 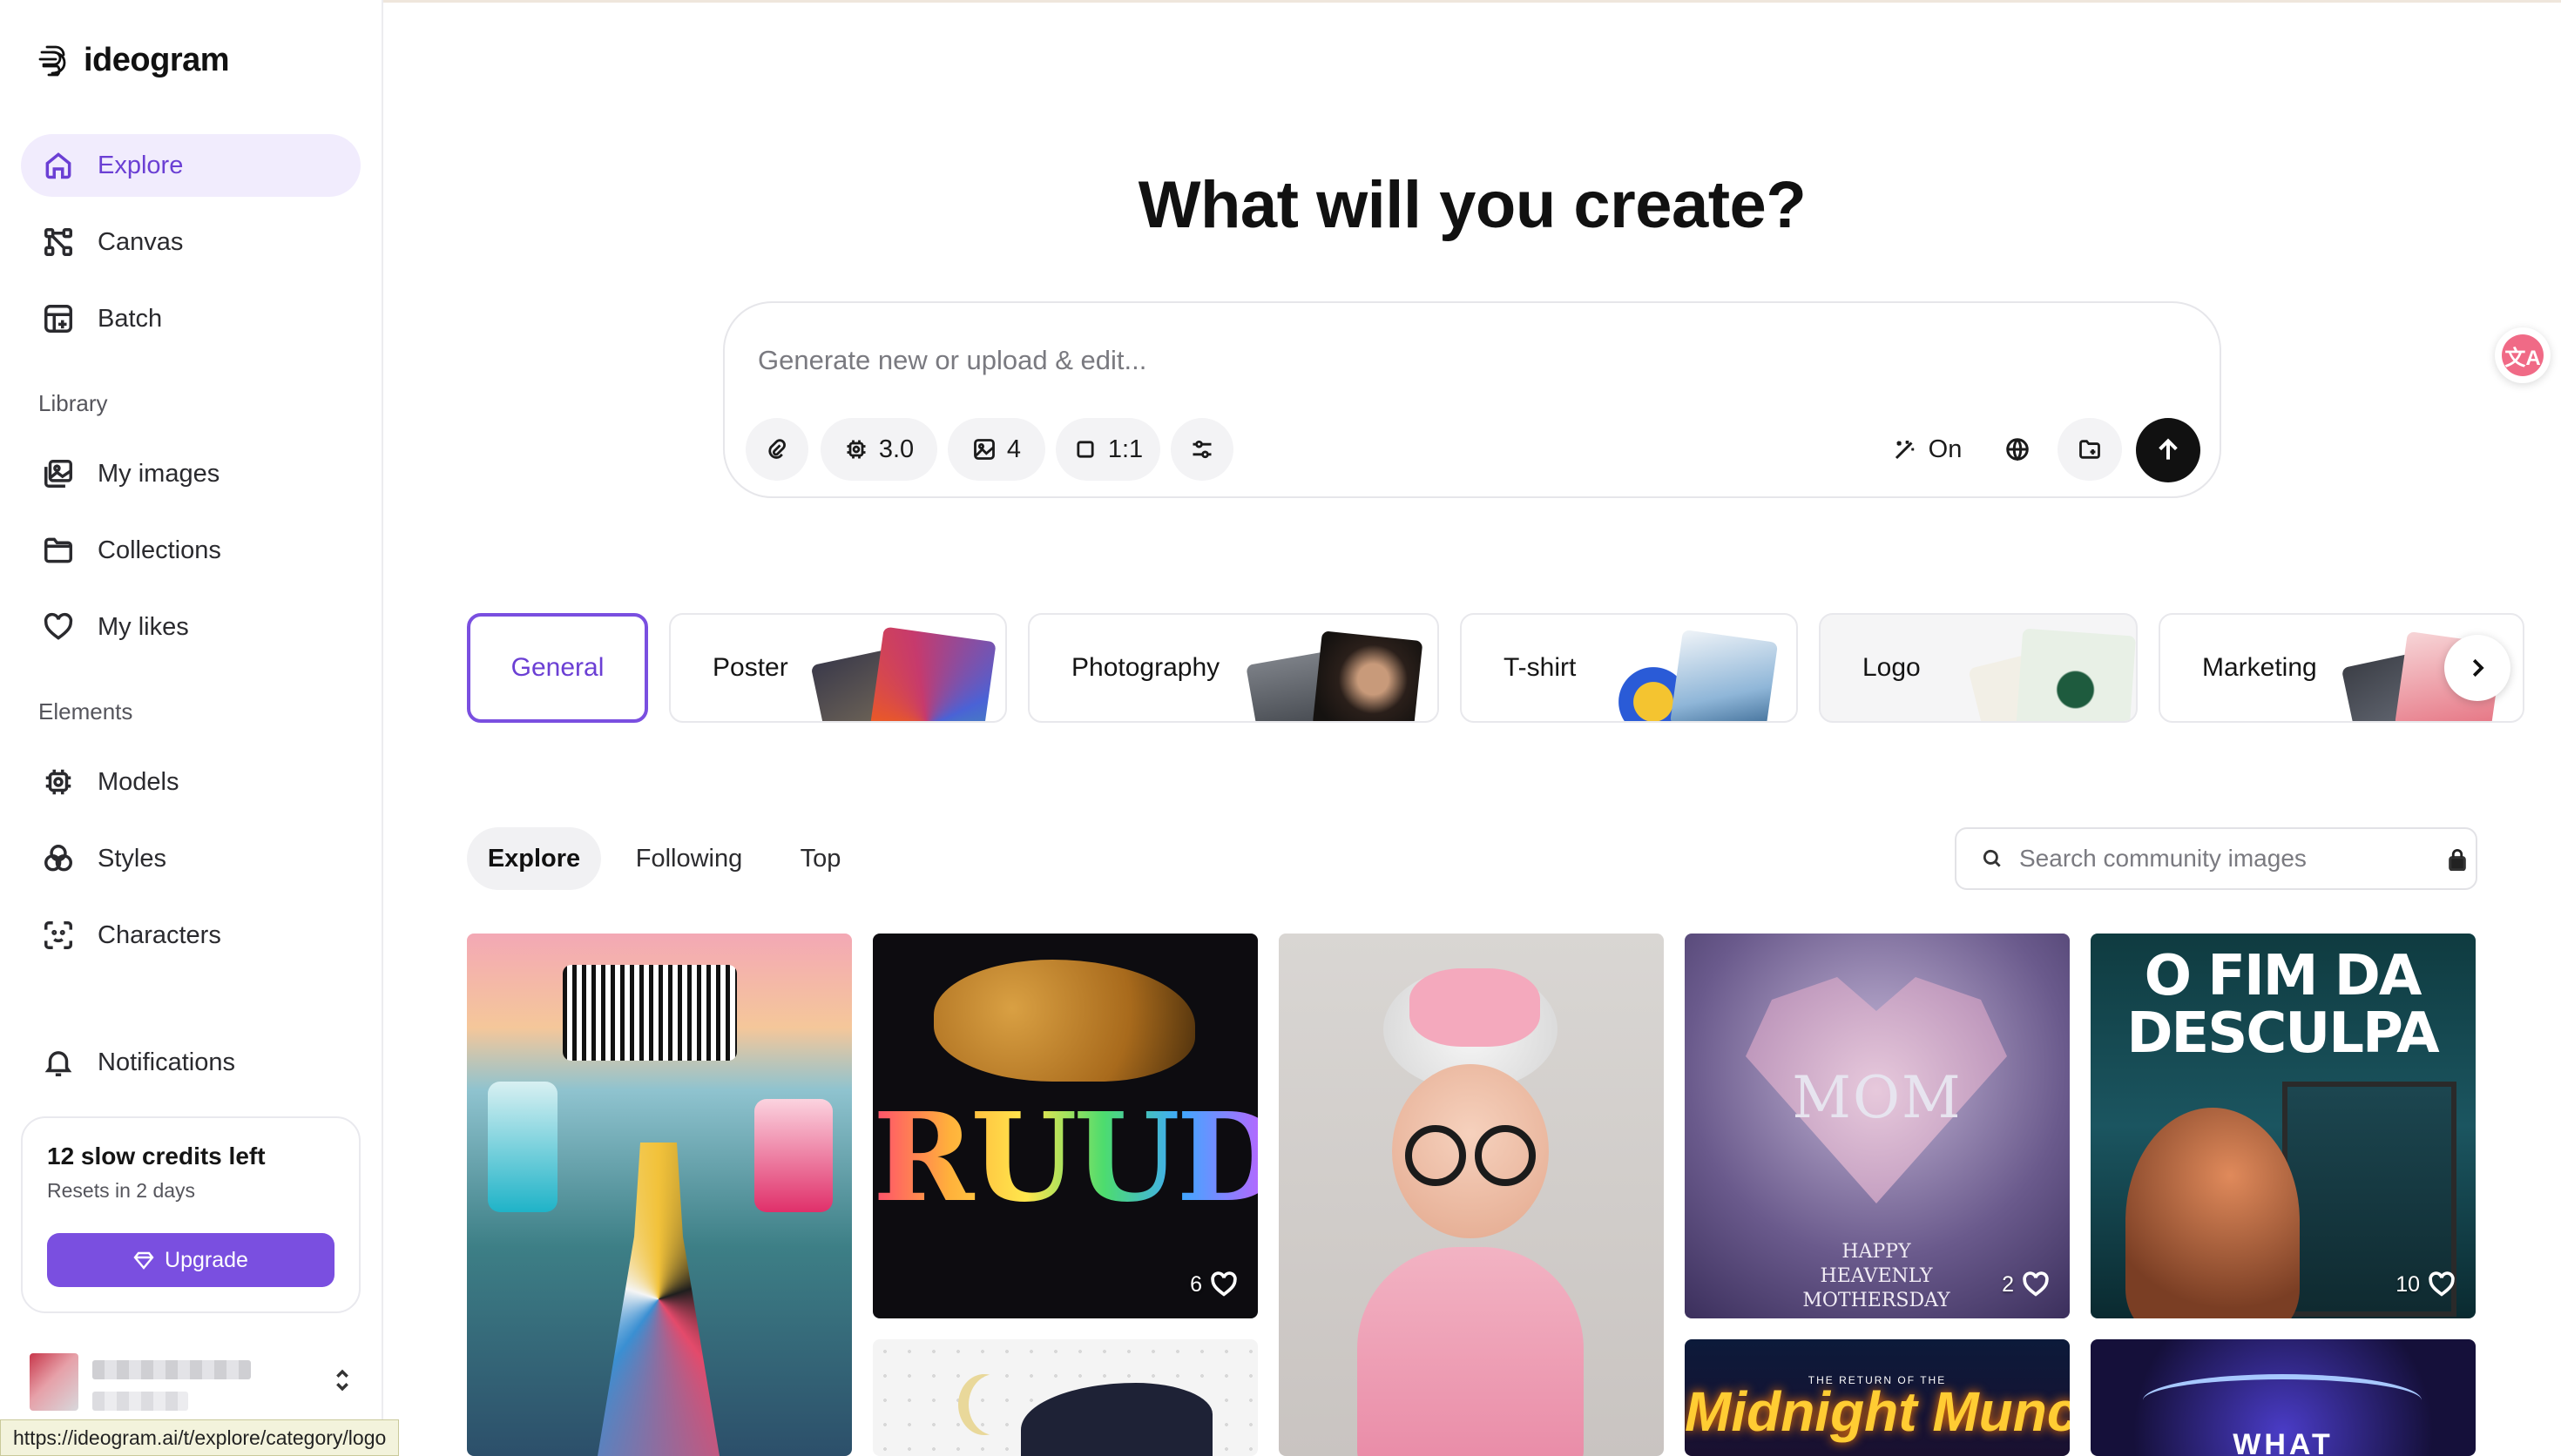 I want to click on ideogram-logo-icon, so click(x=52, y=61).